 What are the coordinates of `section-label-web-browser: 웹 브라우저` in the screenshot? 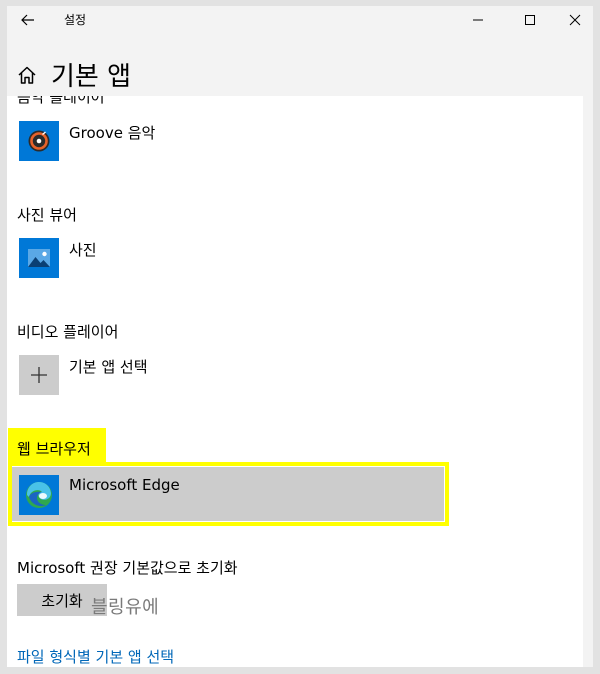 It's located at (54, 449).